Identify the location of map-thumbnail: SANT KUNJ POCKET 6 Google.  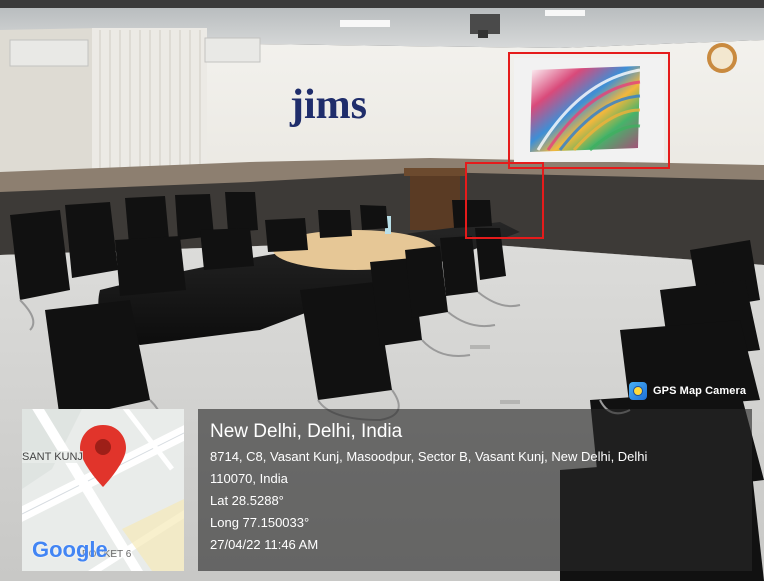
(103, 490).